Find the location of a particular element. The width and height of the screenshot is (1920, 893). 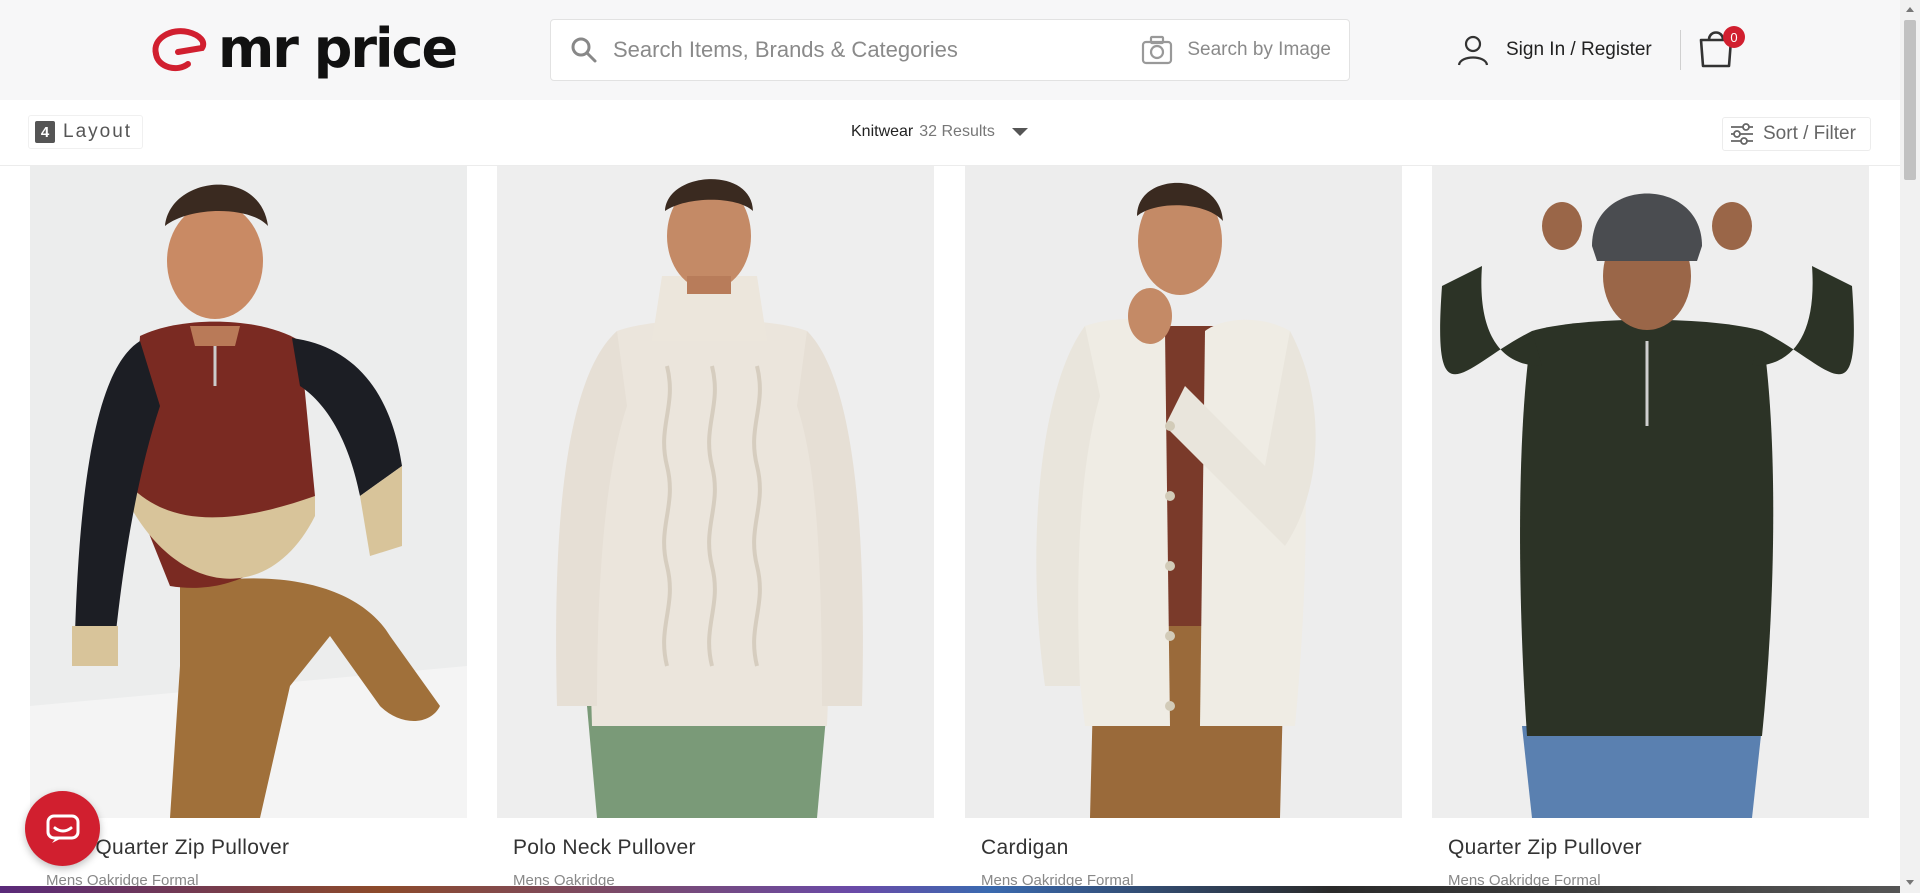

site-logo: mr price is located at coordinates (303, 48).